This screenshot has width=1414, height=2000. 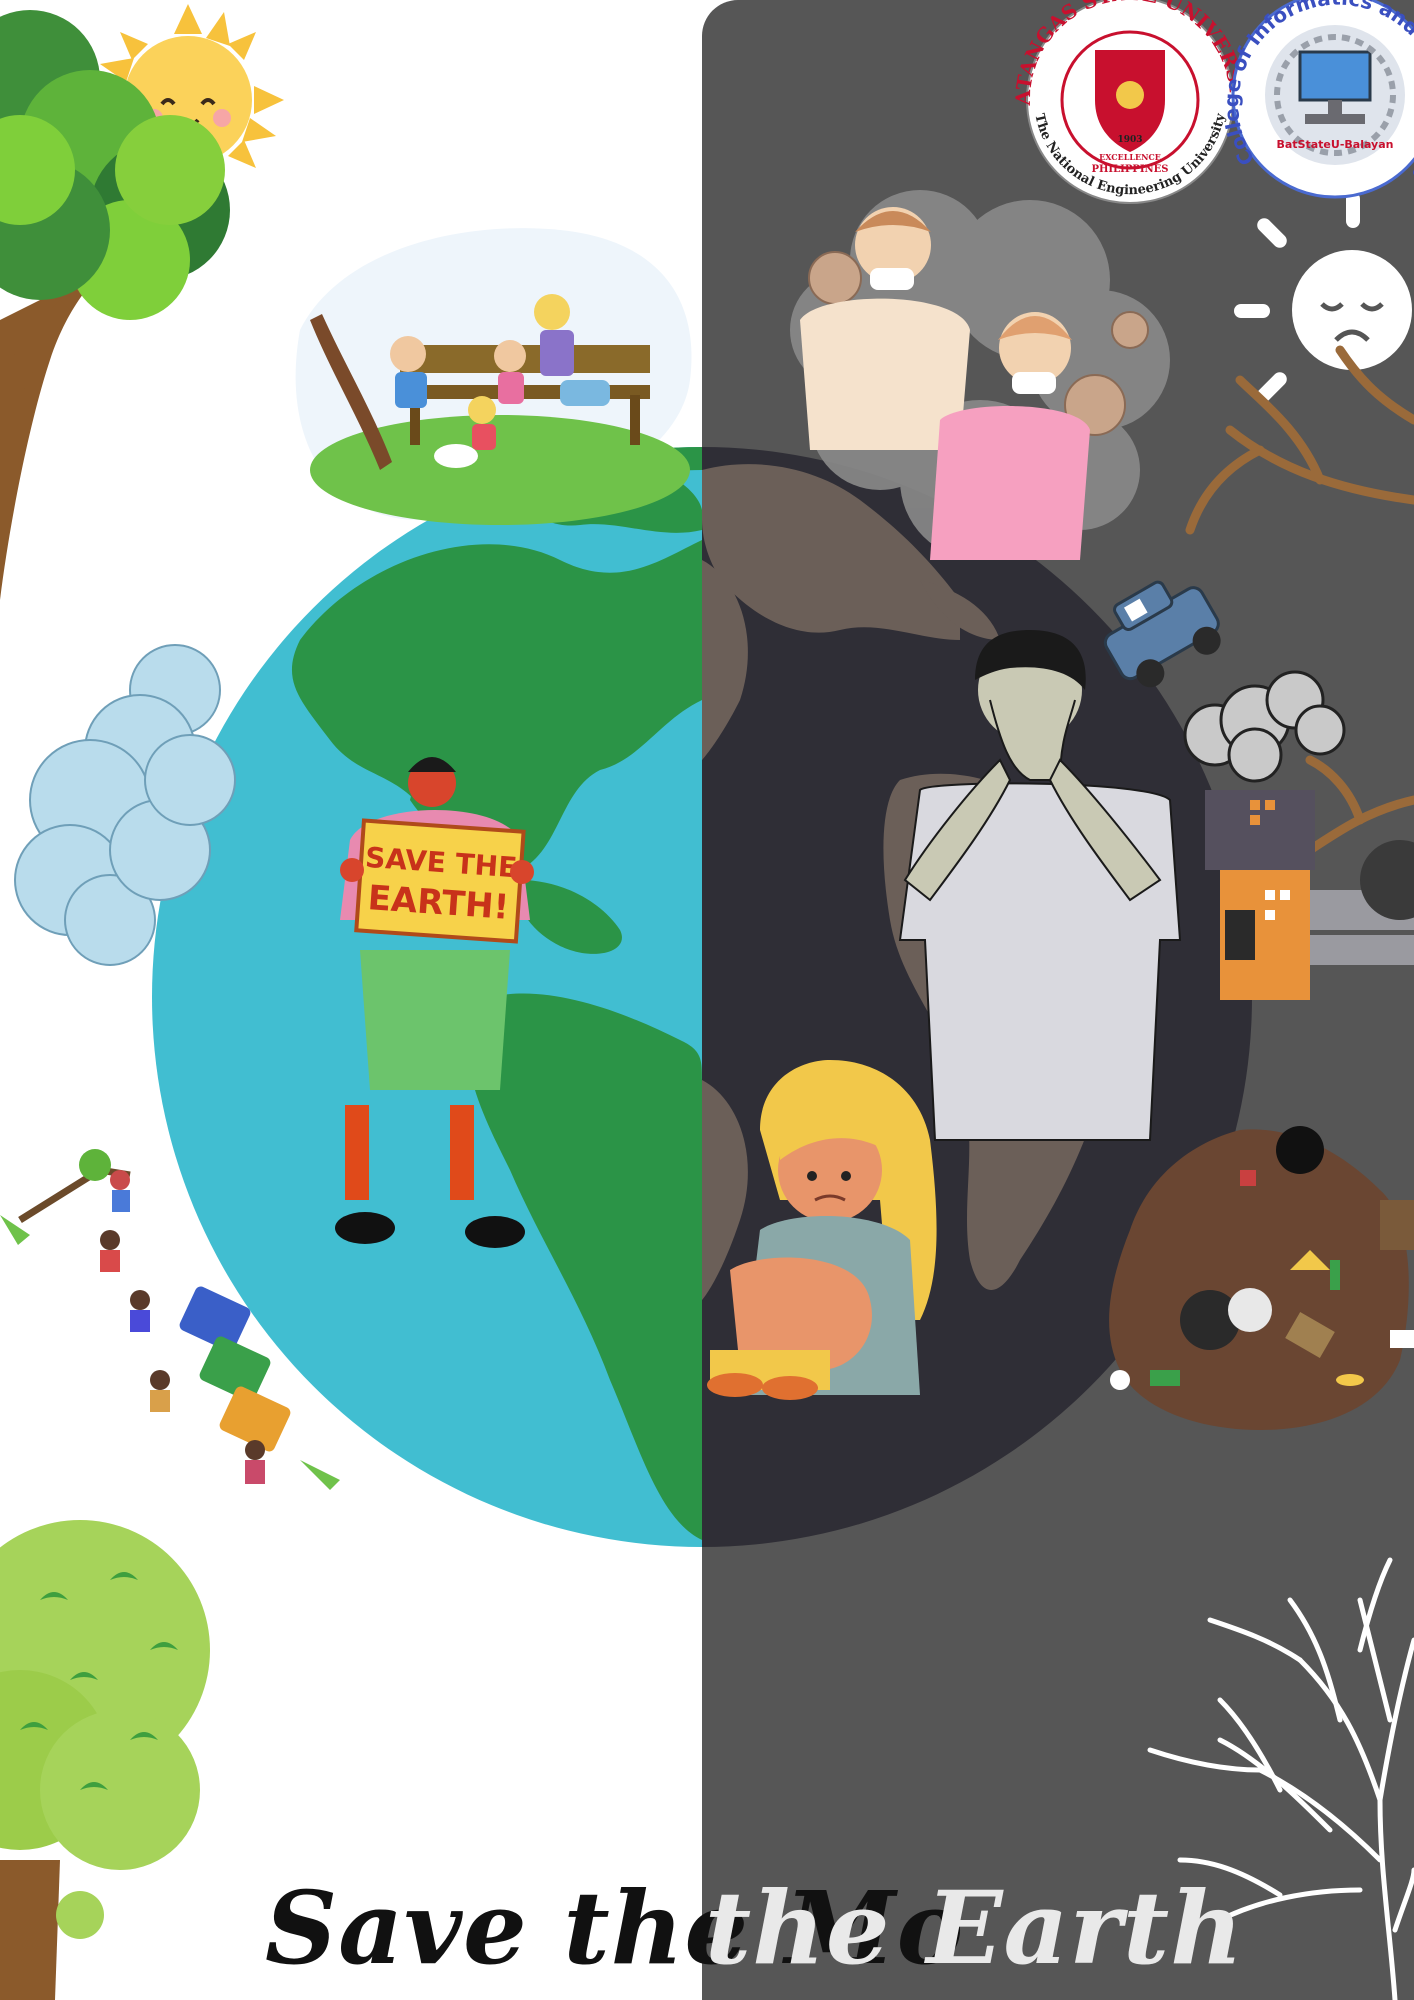 I want to click on college-campus: BatStateU-Balayan, so click(x=1335, y=144).